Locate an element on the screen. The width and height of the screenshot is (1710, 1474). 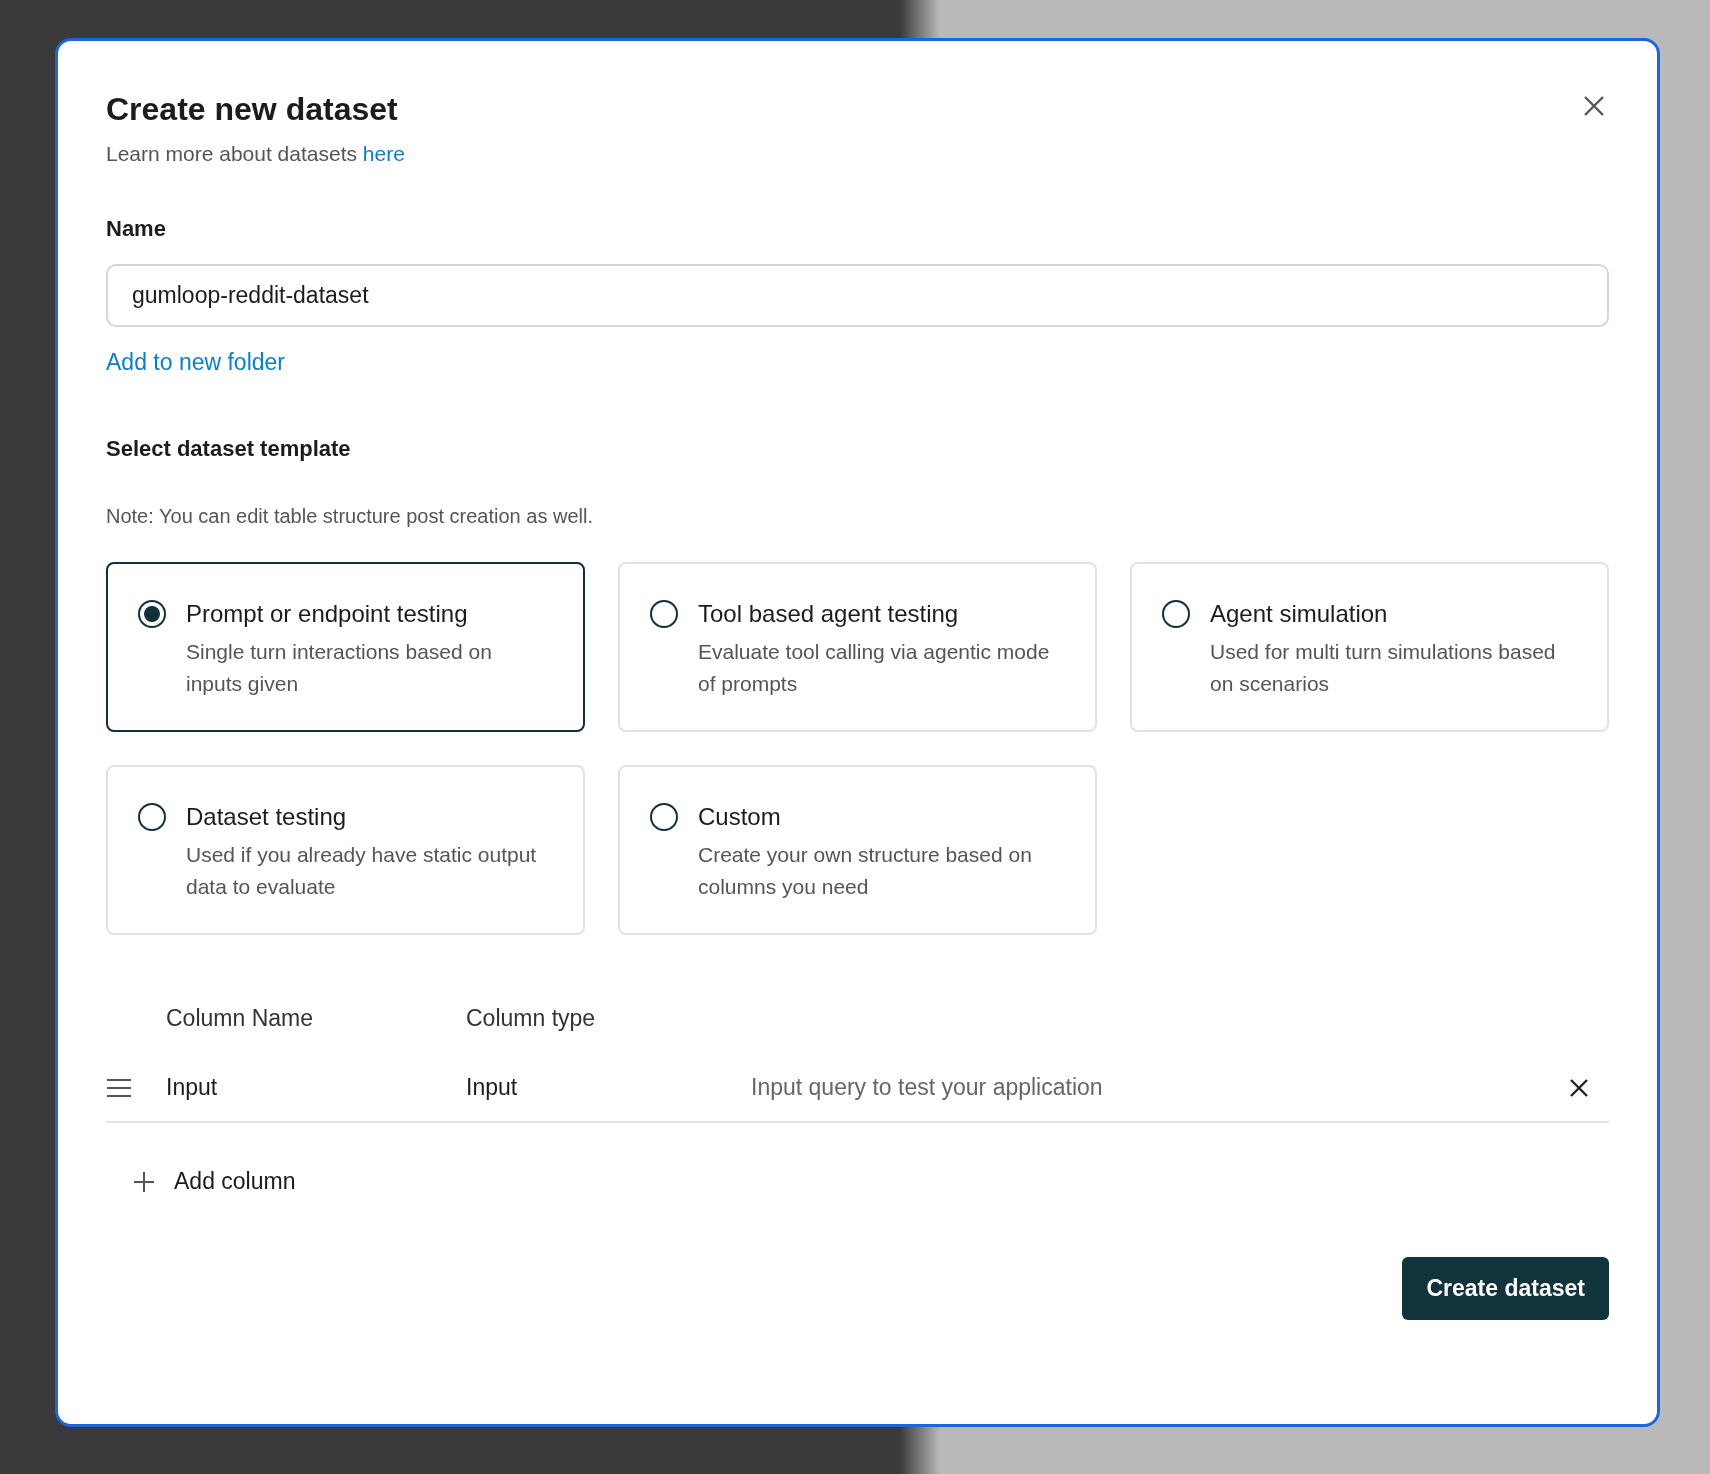
column-name: Input is located at coordinates (192, 1087).